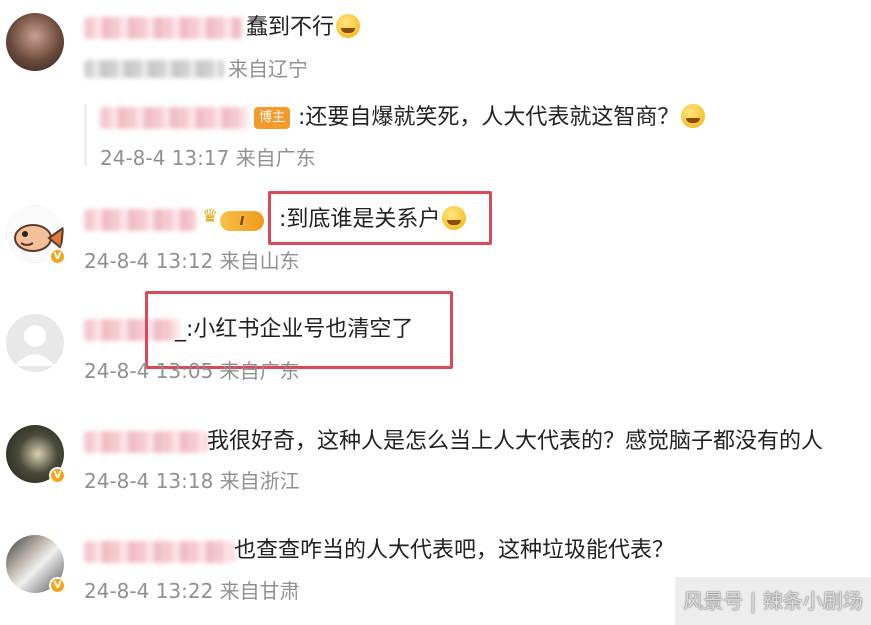  What do you see at coordinates (85, 135) in the screenshot?
I see `reply-thread-line` at bounding box center [85, 135].